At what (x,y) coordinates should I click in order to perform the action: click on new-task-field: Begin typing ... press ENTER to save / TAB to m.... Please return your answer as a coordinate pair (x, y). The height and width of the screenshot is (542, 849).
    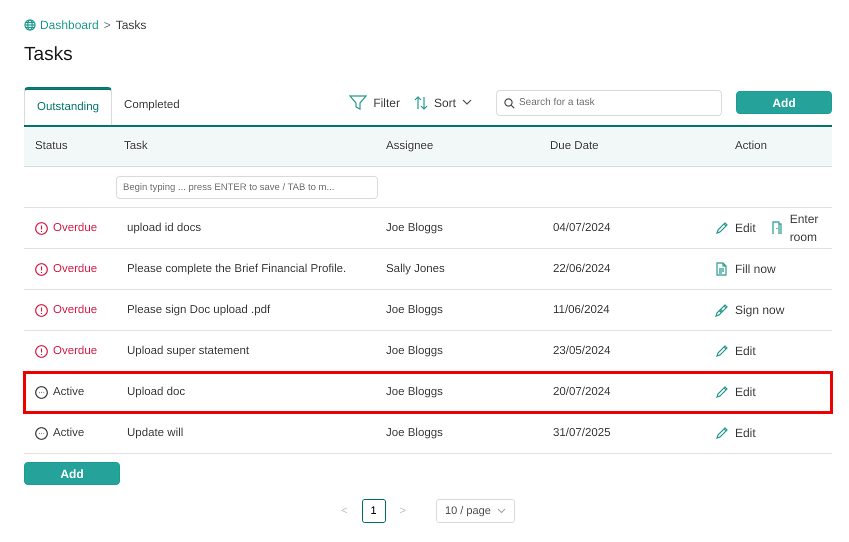
    Looking at the image, I should click on (247, 187).